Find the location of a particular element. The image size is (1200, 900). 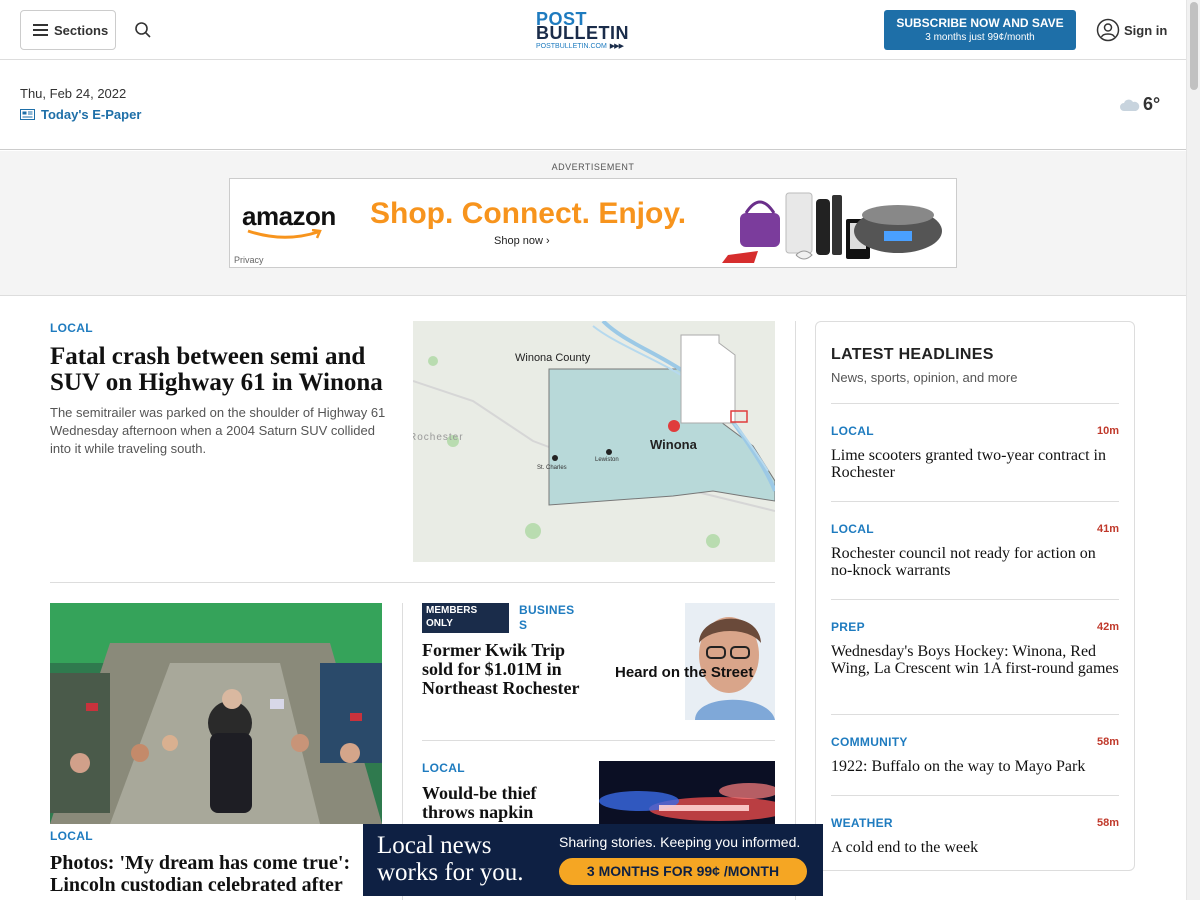

ad-products-image is located at coordinates (832, 227).